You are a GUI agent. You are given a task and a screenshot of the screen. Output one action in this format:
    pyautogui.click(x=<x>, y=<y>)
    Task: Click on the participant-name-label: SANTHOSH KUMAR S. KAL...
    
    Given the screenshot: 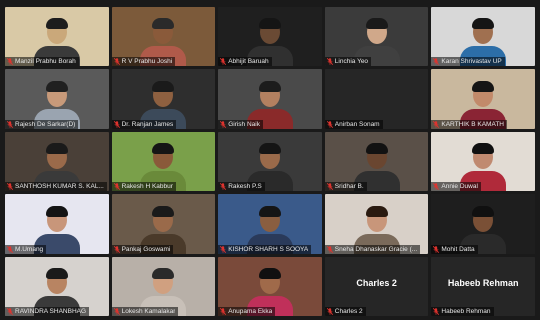 What is the action you would take?
    pyautogui.click(x=56, y=187)
    